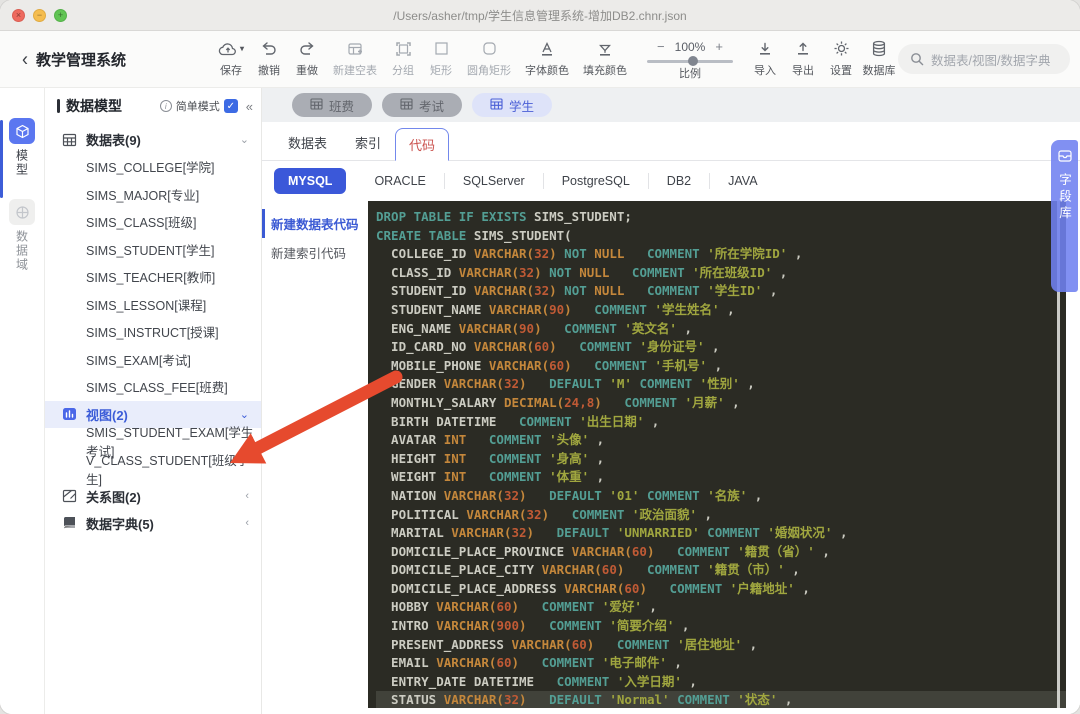 Image resolution: width=1080 pixels, height=714 pixels. I want to click on collapse-sidebar-icon: «, so click(249, 106).